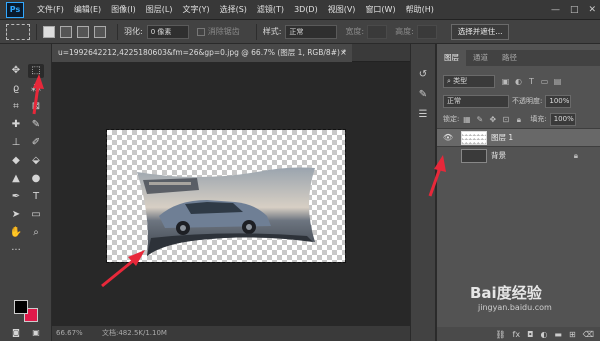 The image size is (600, 341). What do you see at coordinates (16, 333) in the screenshot?
I see `quick-mask-icon: ◙` at bounding box center [16, 333].